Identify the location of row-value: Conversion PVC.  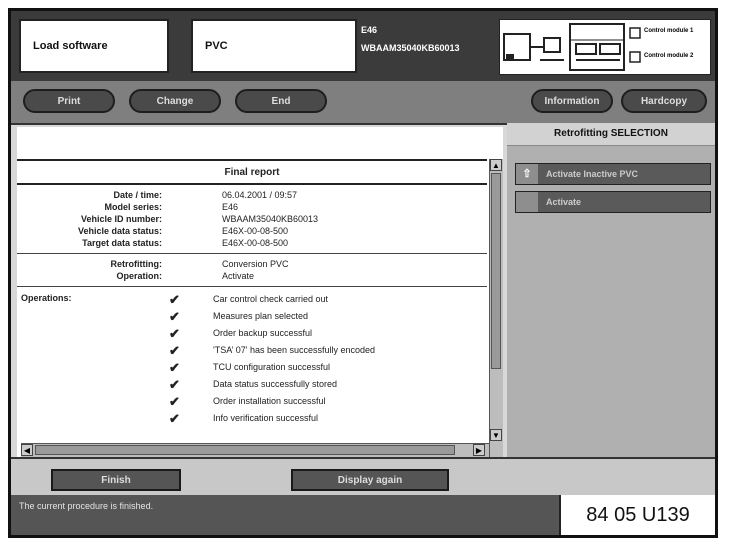
(255, 264).